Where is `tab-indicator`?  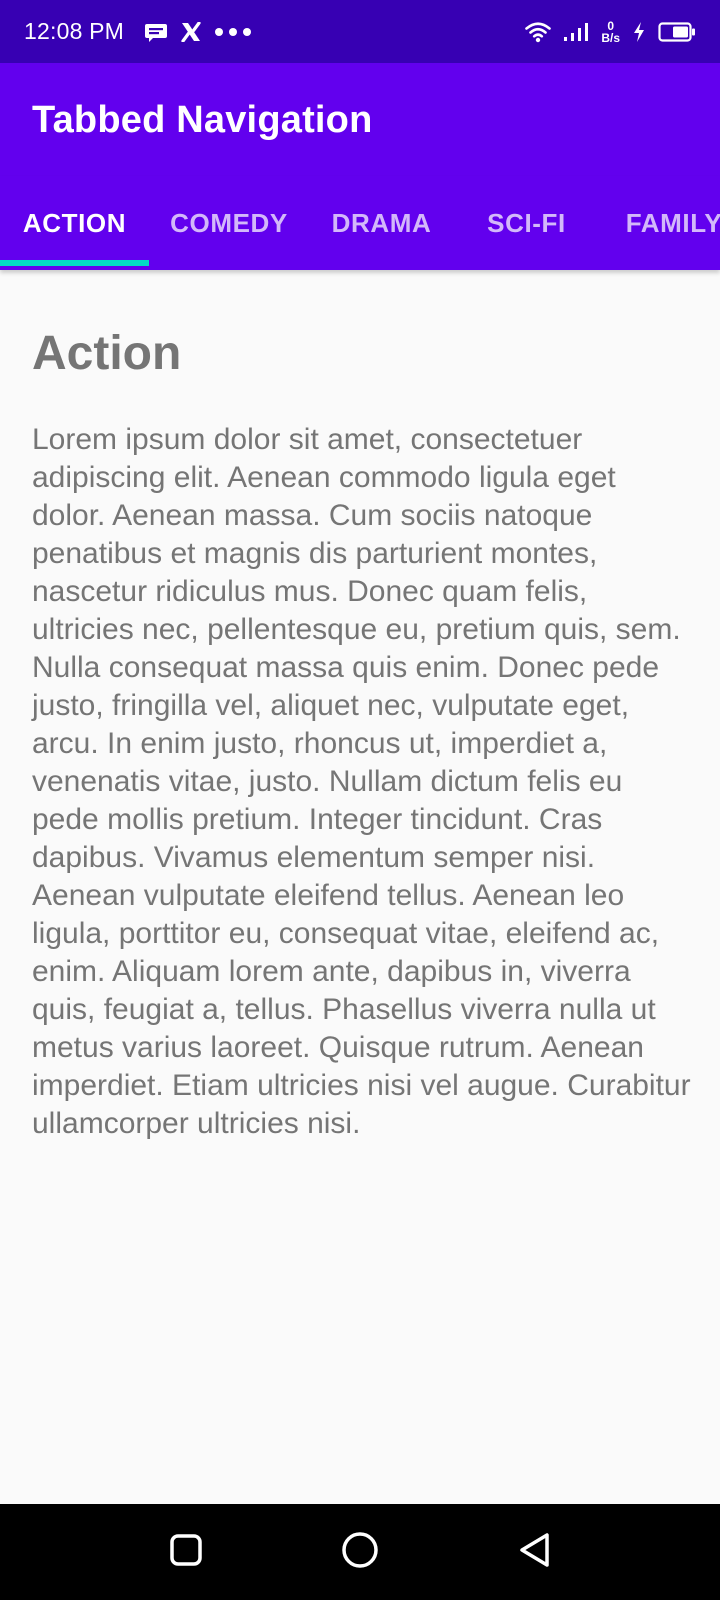
tab-indicator is located at coordinates (74, 263).